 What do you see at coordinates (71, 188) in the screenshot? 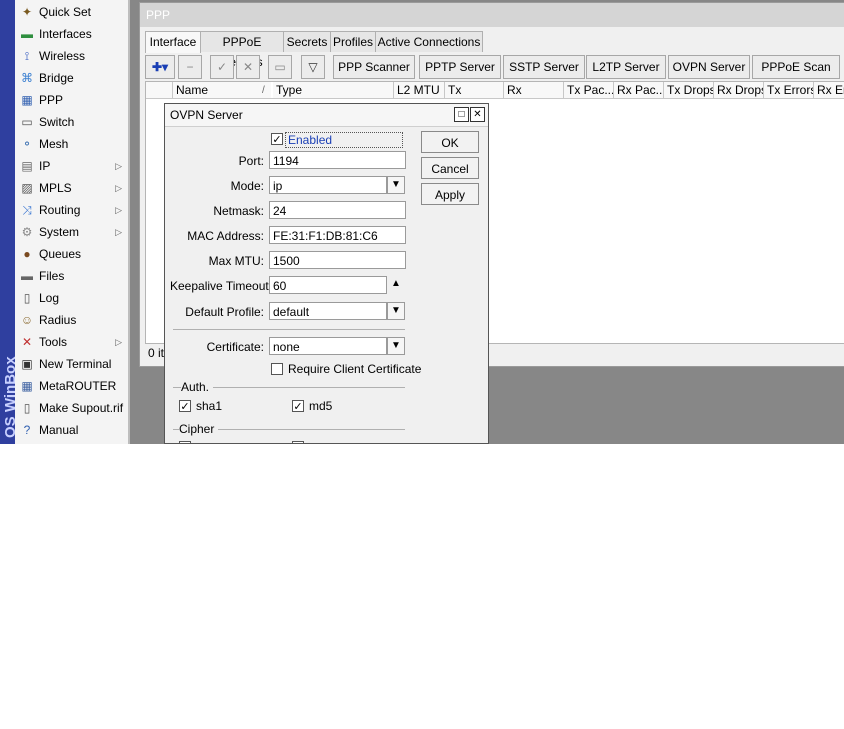
I see `sidebar-item-mpls: ▨ MPLS ▷` at bounding box center [71, 188].